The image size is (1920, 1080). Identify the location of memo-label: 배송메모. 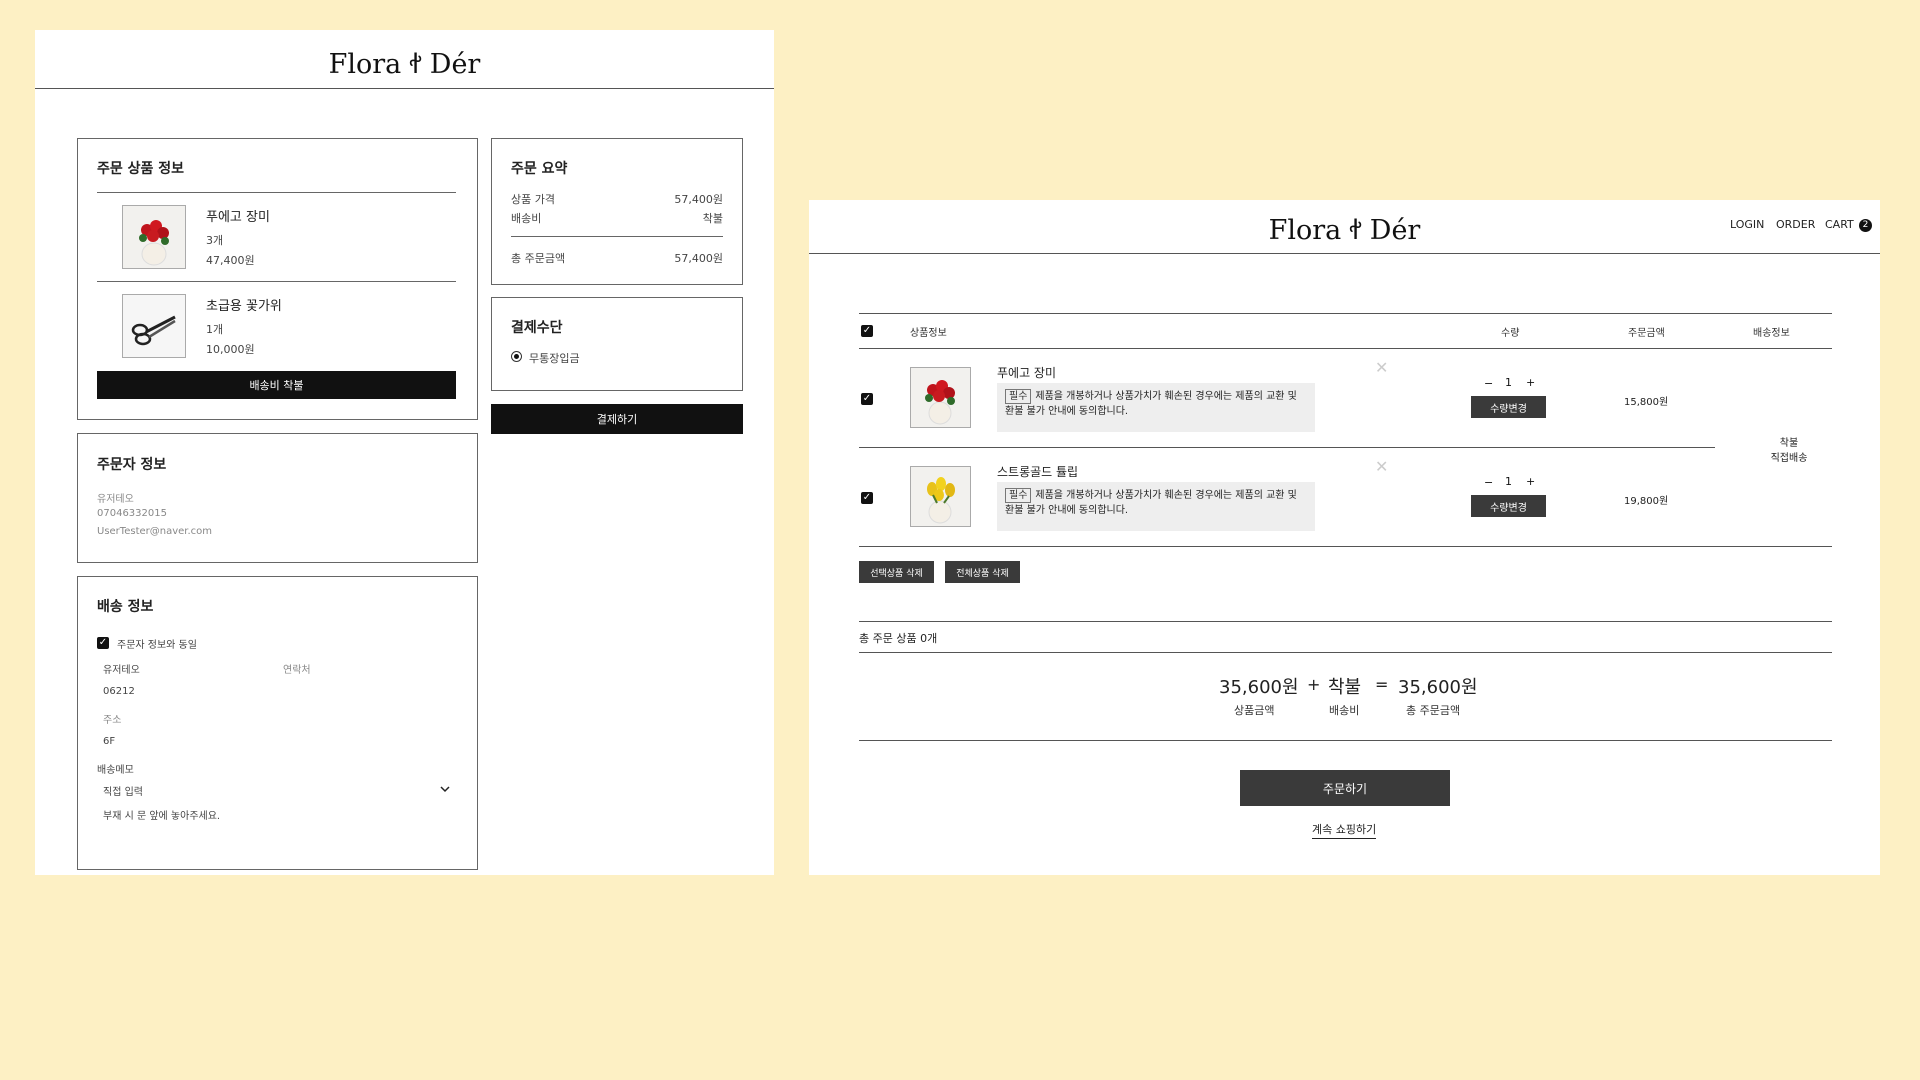
(115, 770).